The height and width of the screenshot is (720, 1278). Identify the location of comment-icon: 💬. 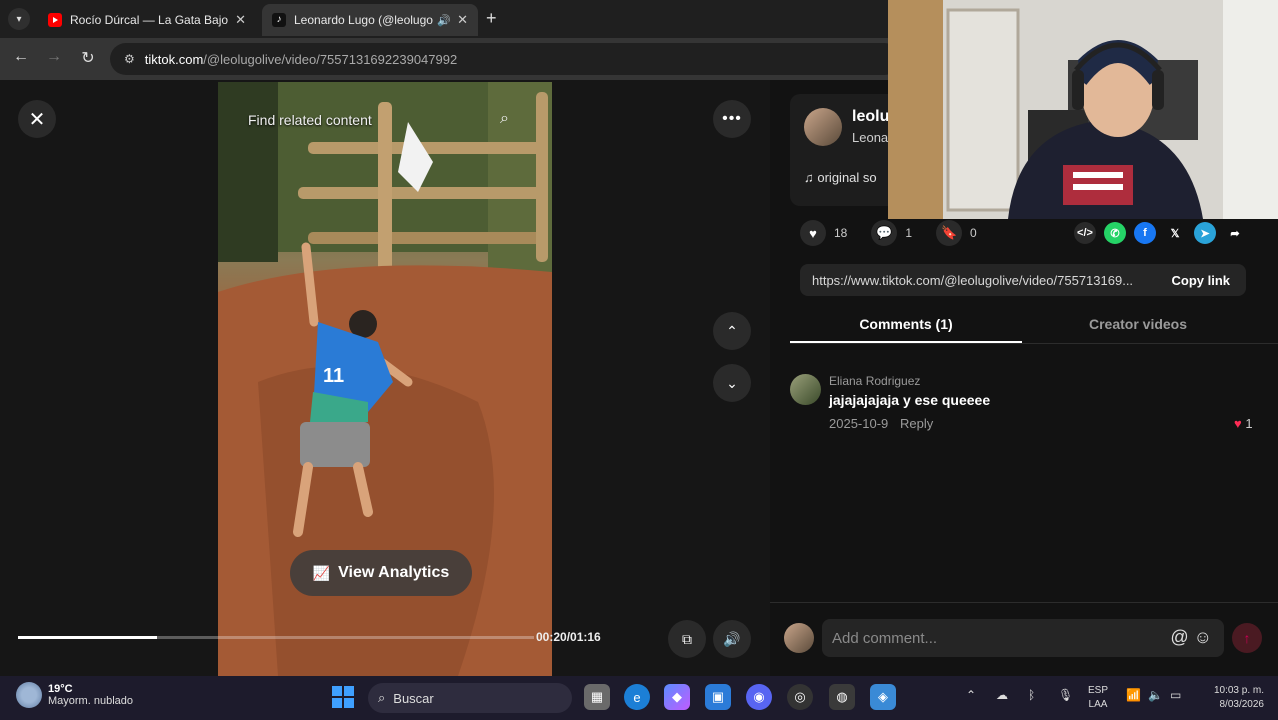
(884, 233).